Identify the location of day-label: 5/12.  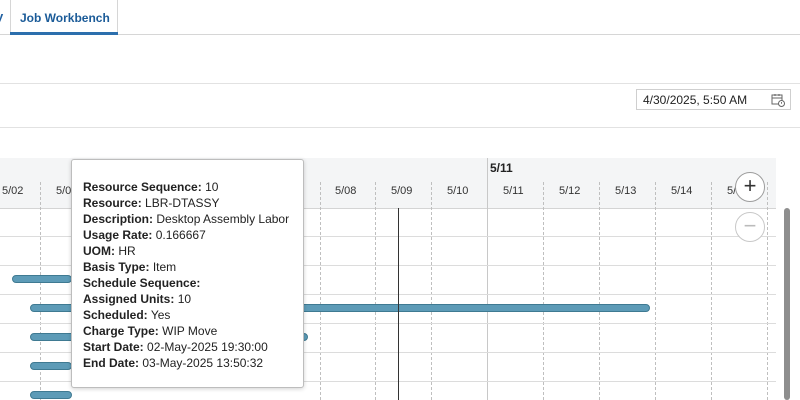
(570, 191).